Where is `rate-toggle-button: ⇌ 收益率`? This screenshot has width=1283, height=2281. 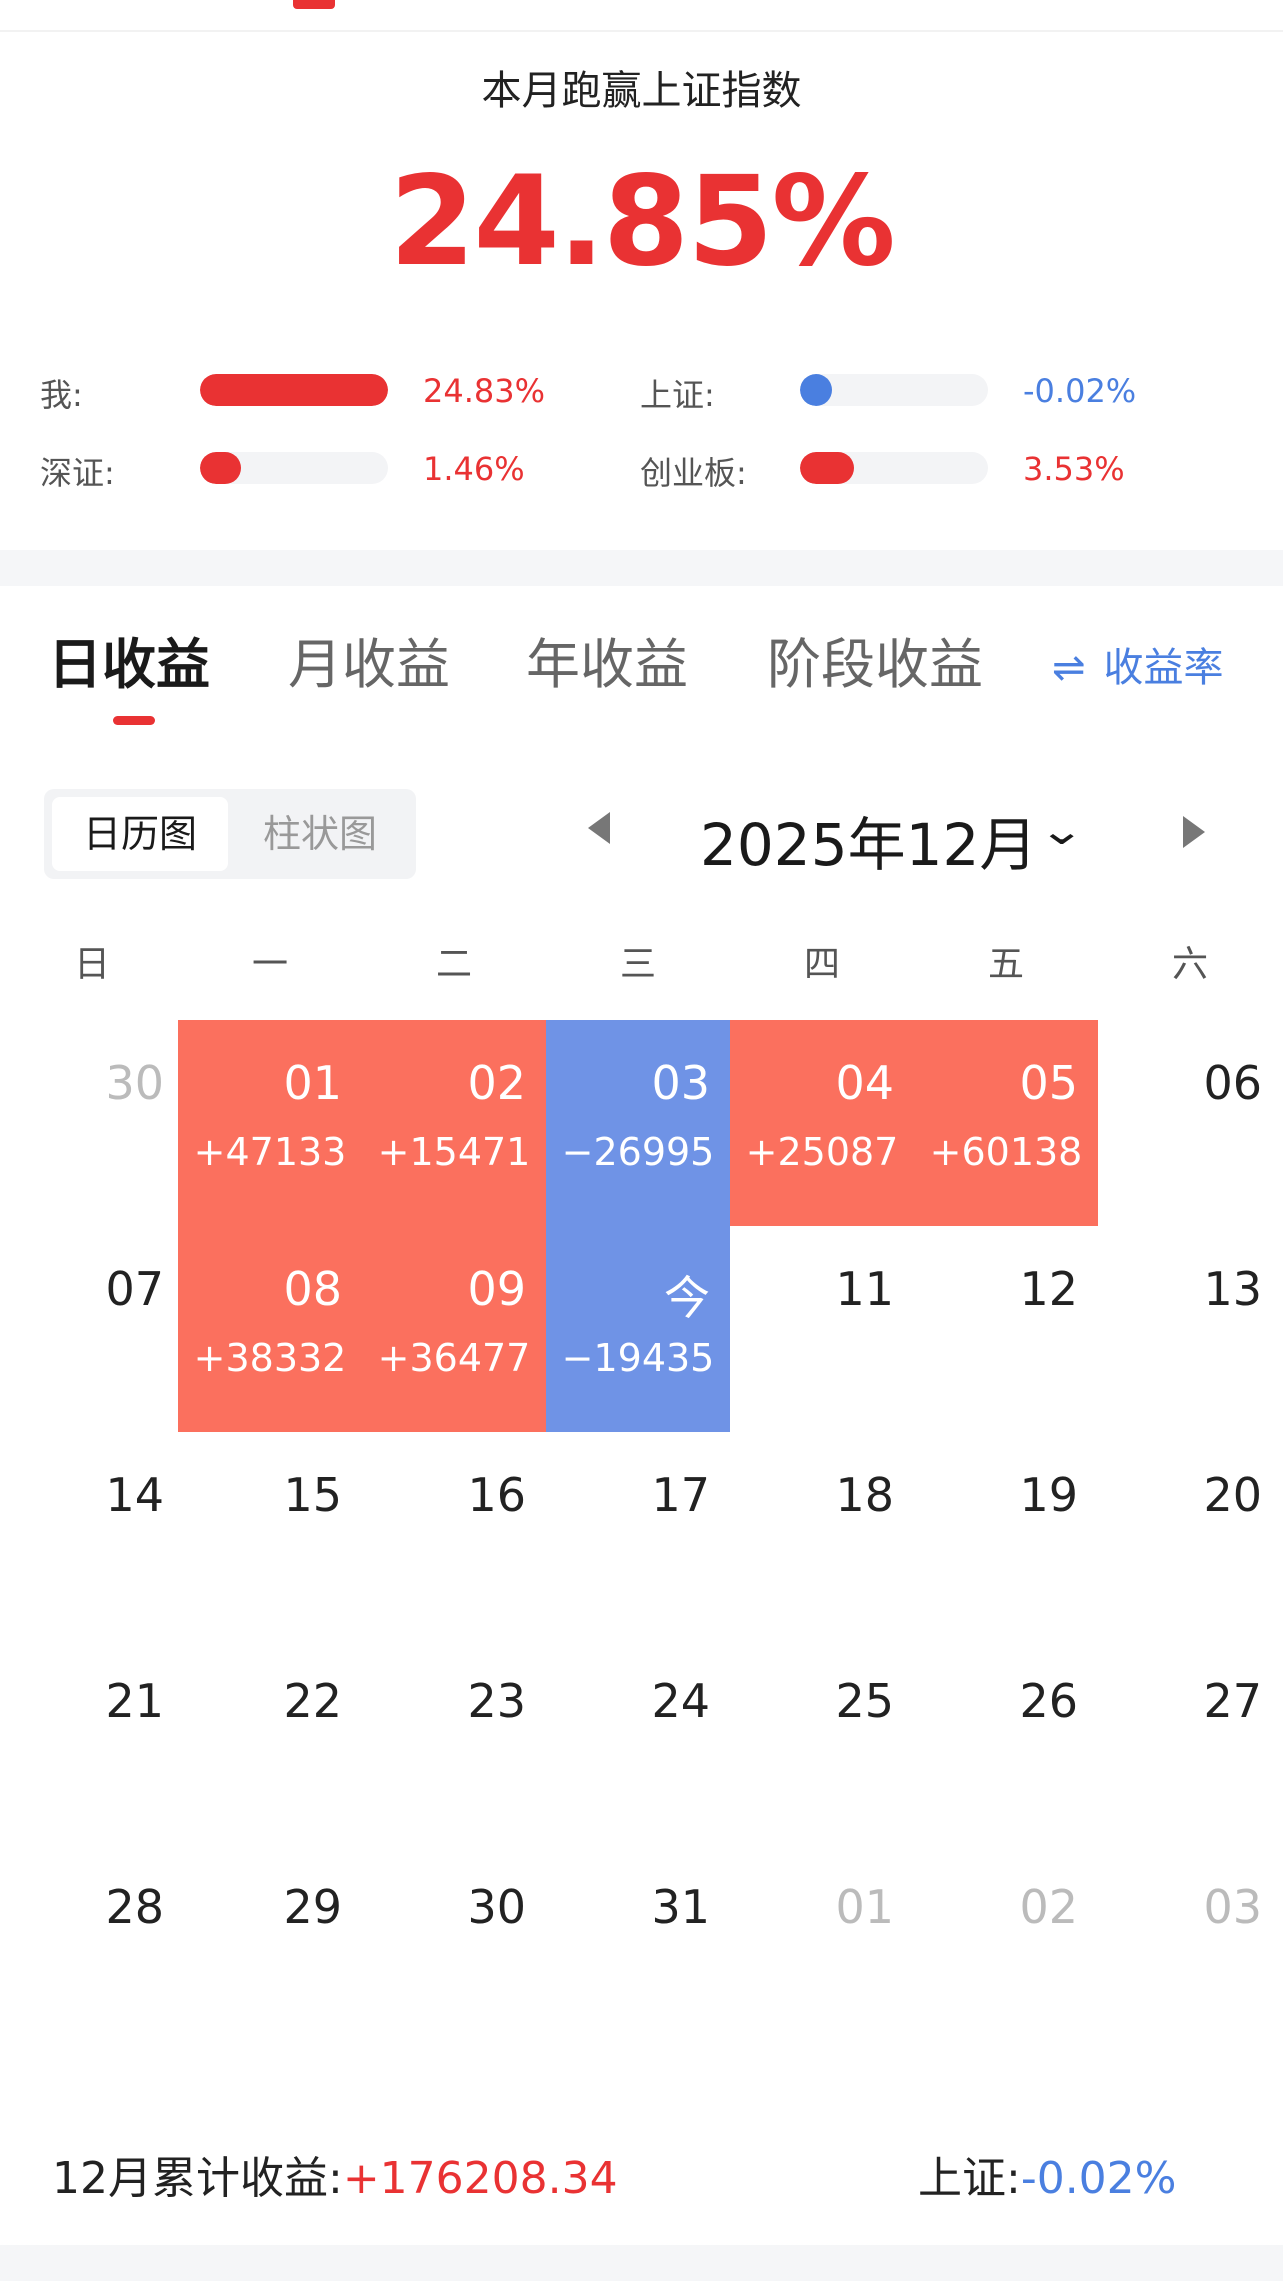
rate-toggle-button: ⇌ 收益率 is located at coordinates (1138, 664).